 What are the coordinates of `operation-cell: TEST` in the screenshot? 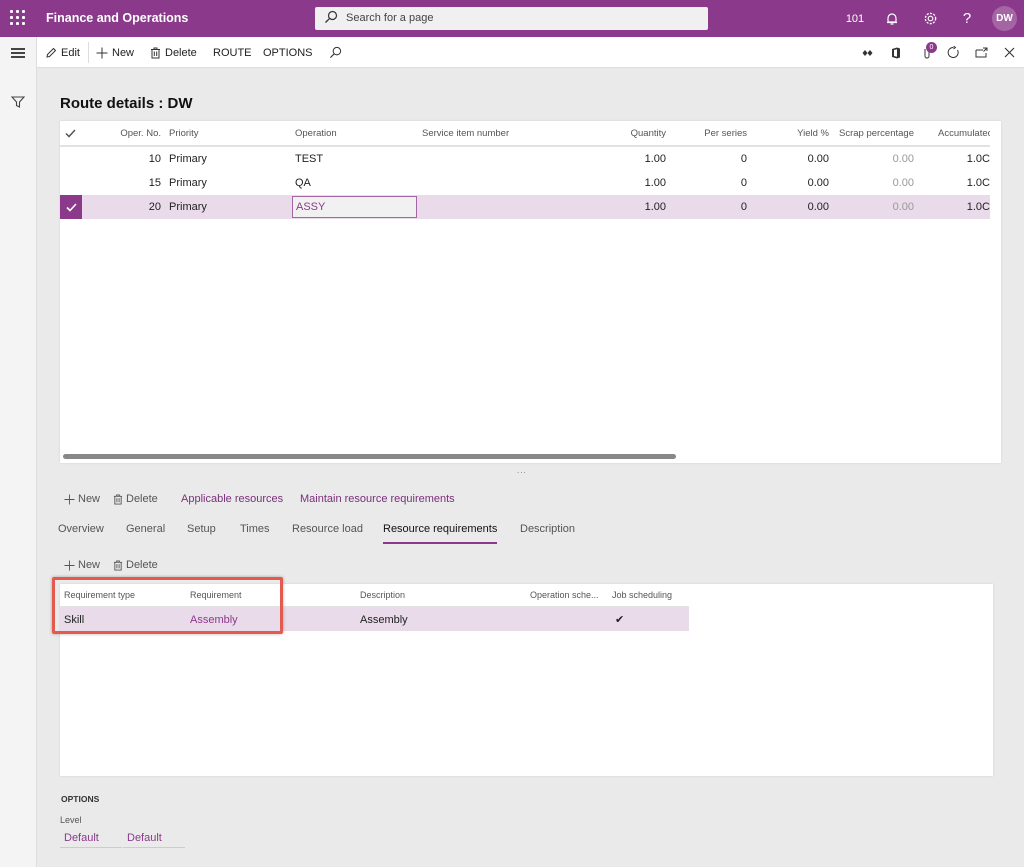 It's located at (355, 159).